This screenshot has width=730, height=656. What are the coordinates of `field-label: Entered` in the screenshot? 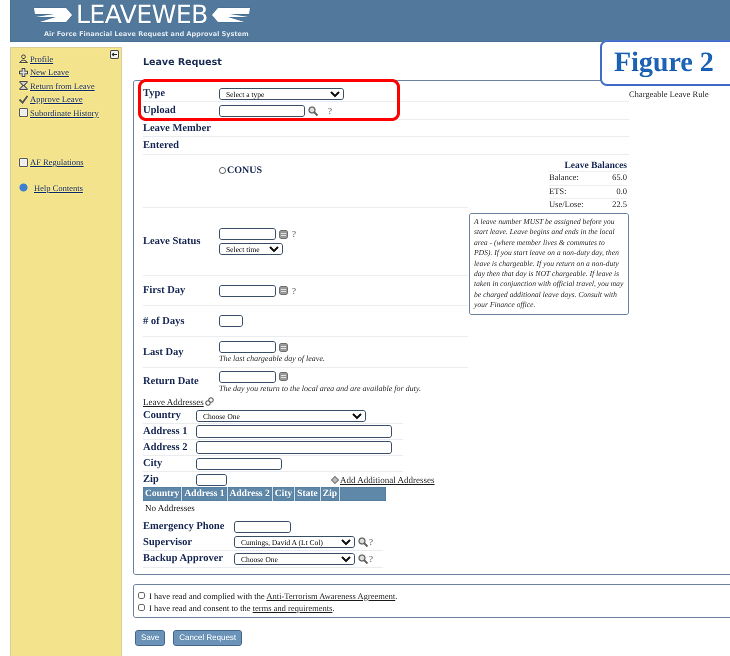 It's located at (161, 145).